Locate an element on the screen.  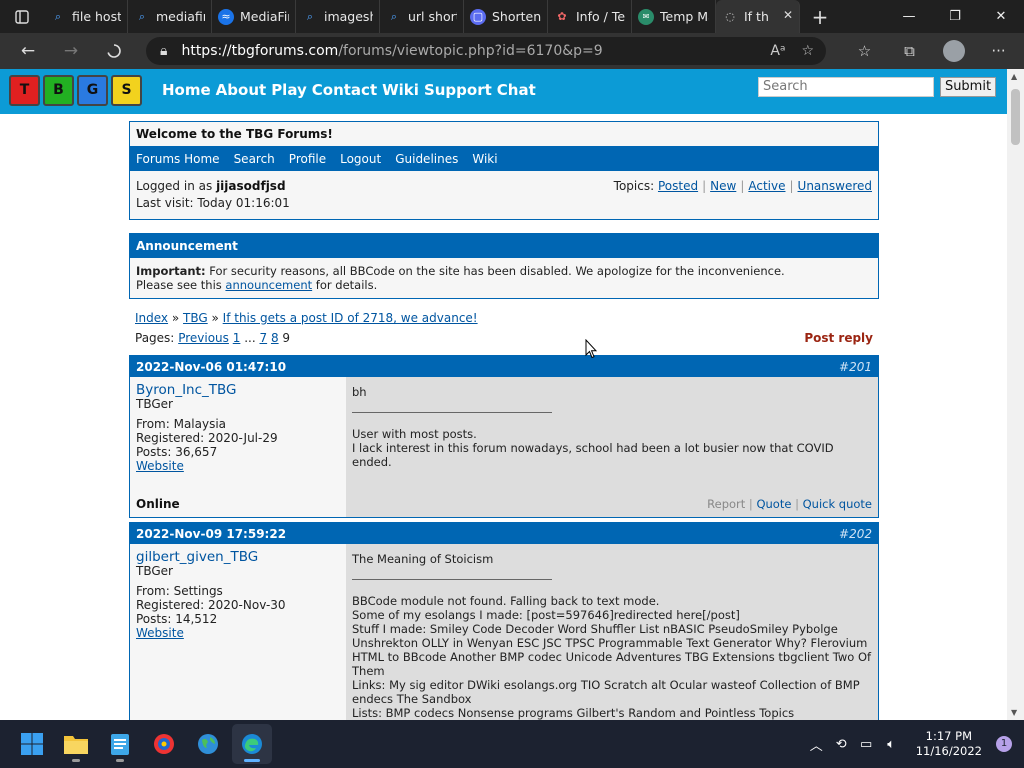
topics-posted-link: Posted is located at coordinates (678, 186).